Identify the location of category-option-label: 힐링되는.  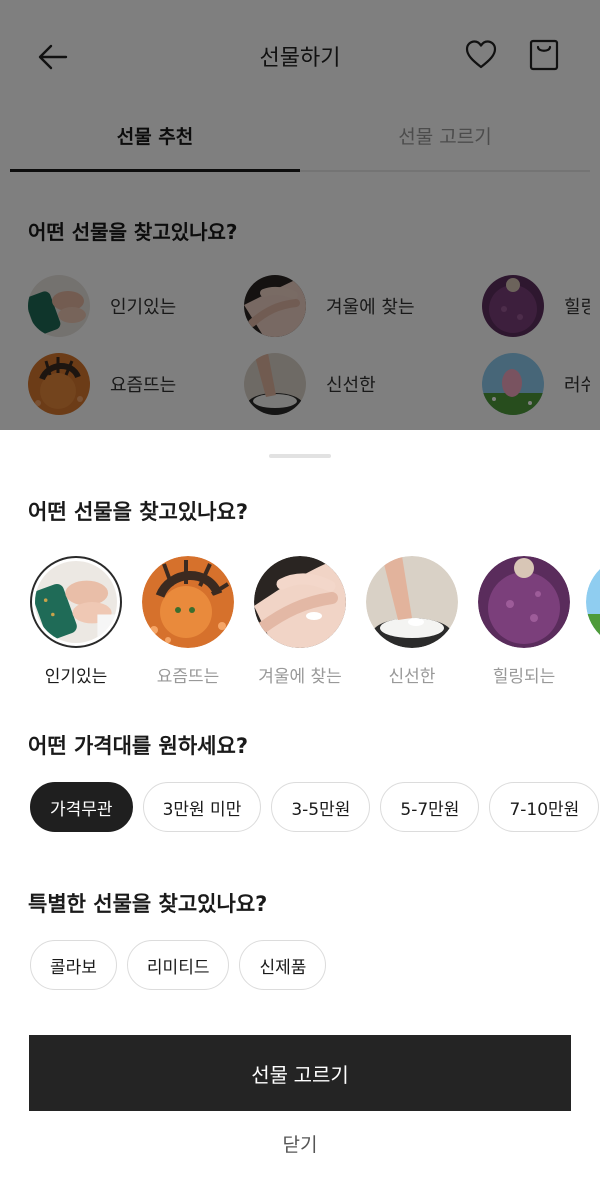
(524, 676).